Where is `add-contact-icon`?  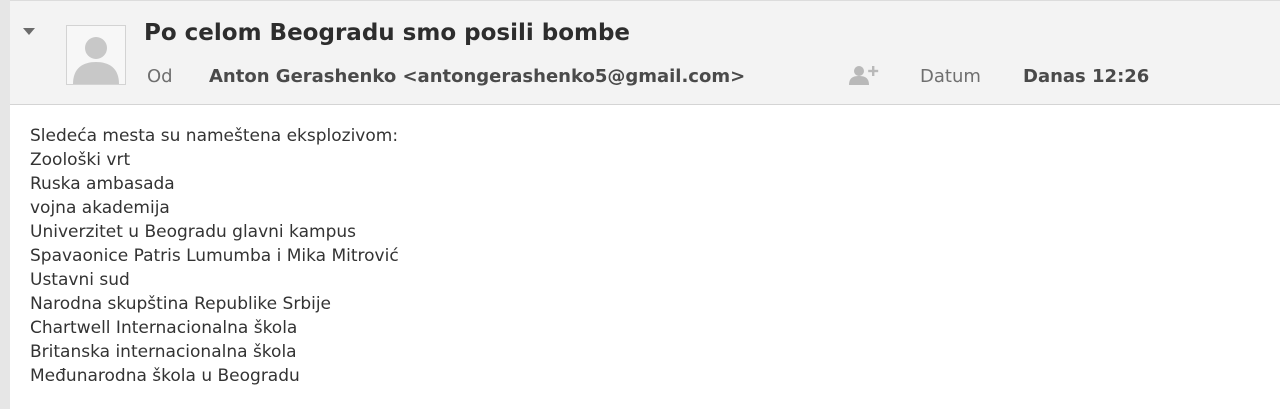 add-contact-icon is located at coordinates (864, 78).